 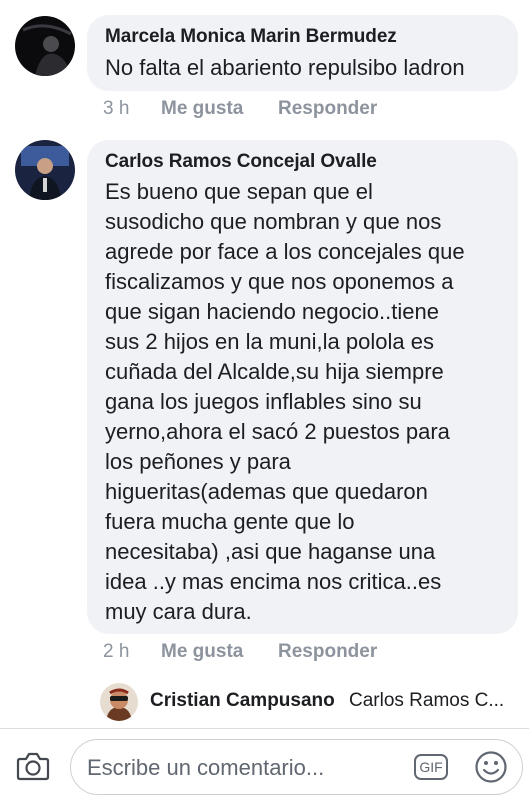 I want to click on reply-author: Cristian Campusano, so click(x=242, y=701).